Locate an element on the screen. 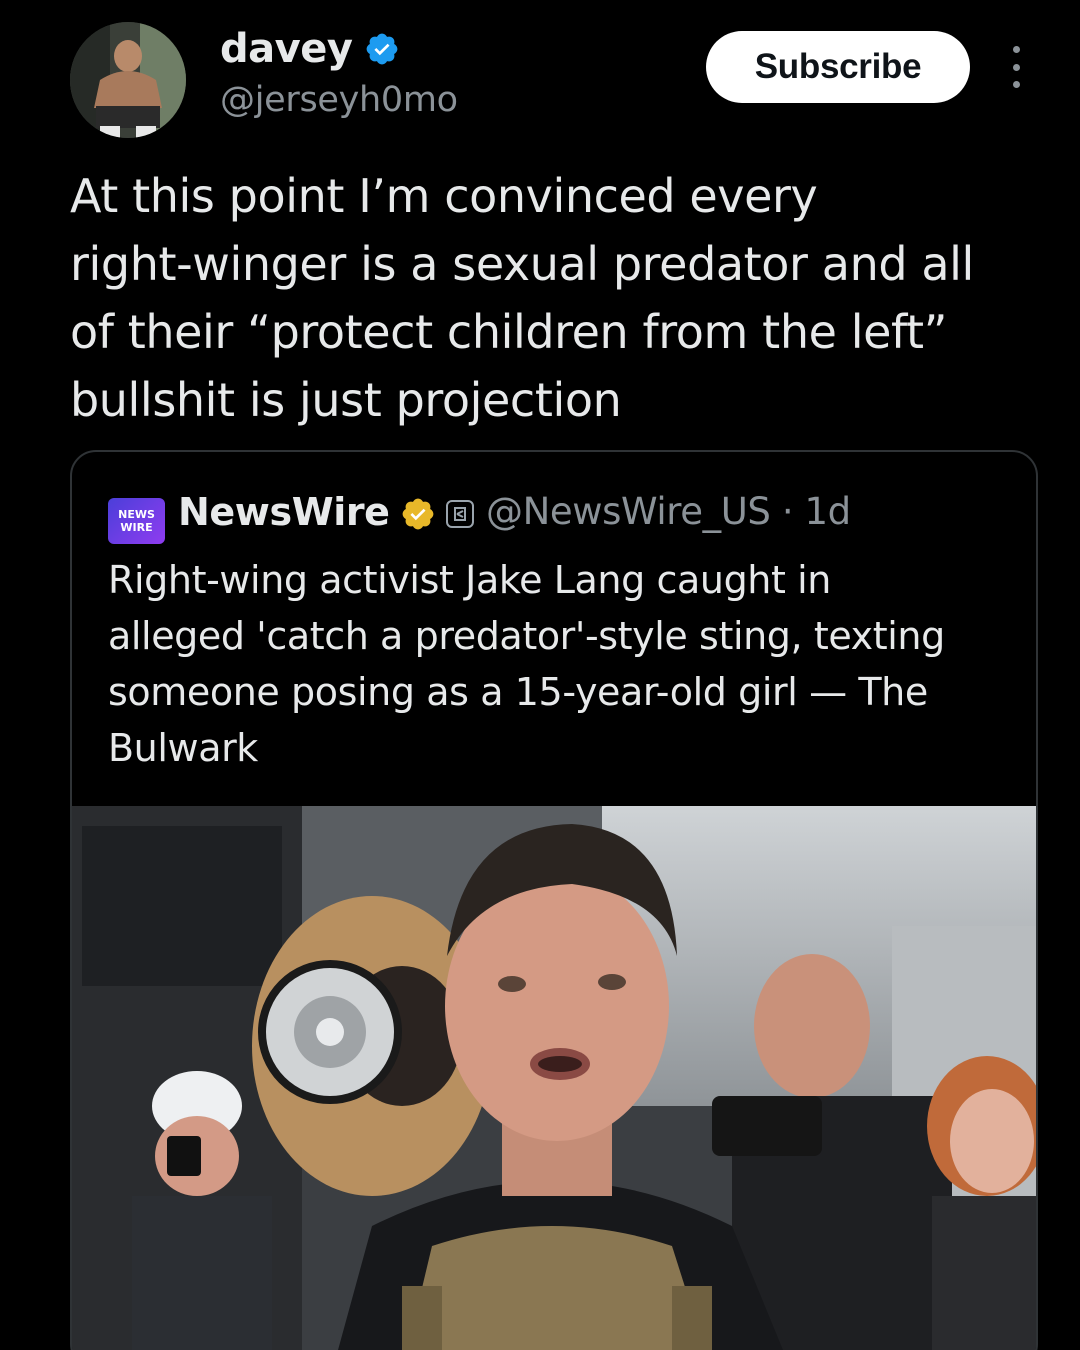  quote-handle-time: @NewsWire_US · 1d is located at coordinates (668, 511).